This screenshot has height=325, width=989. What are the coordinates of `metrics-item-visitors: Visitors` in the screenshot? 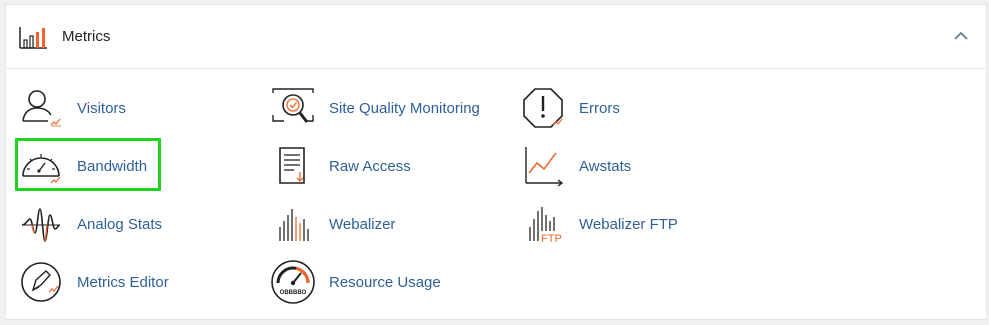 It's located at (72, 108).